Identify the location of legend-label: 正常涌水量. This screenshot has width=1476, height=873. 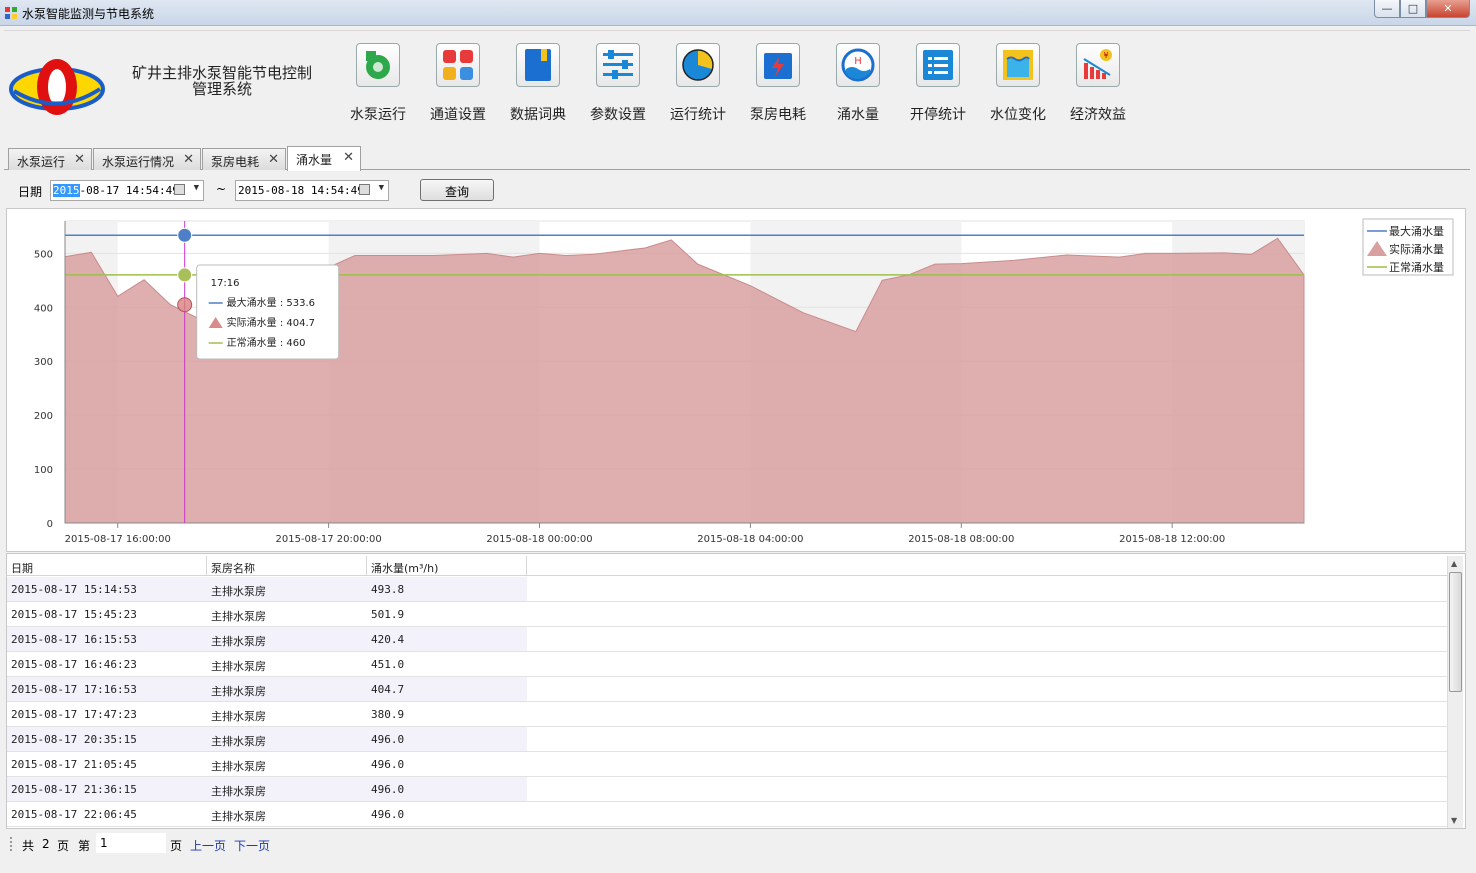
(1416, 267).